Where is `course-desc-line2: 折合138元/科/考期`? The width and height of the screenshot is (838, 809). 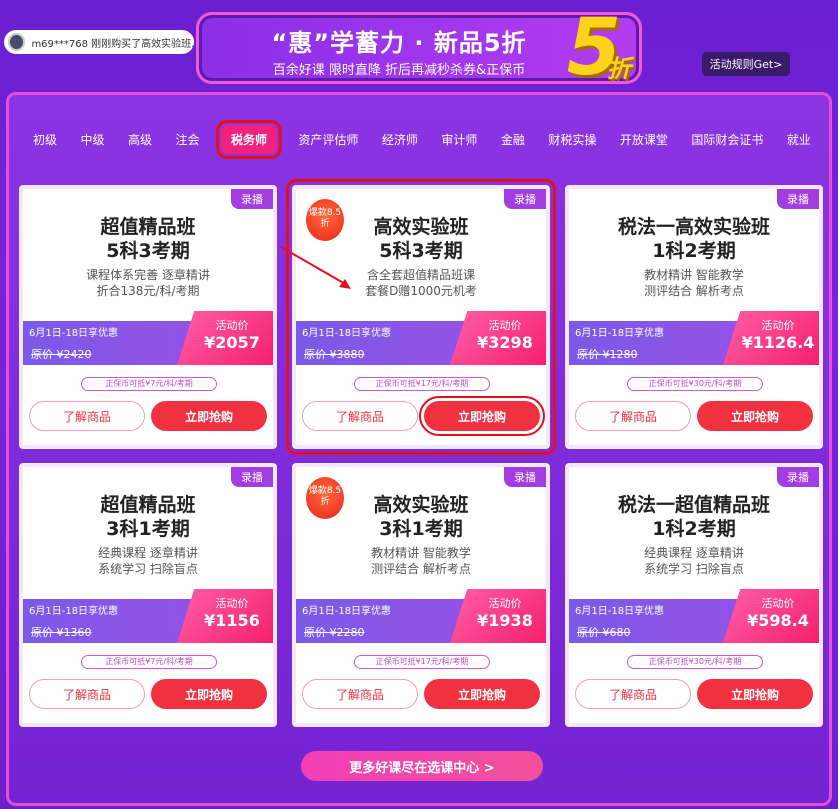 course-desc-line2: 折合138元/科/考期 is located at coordinates (148, 291).